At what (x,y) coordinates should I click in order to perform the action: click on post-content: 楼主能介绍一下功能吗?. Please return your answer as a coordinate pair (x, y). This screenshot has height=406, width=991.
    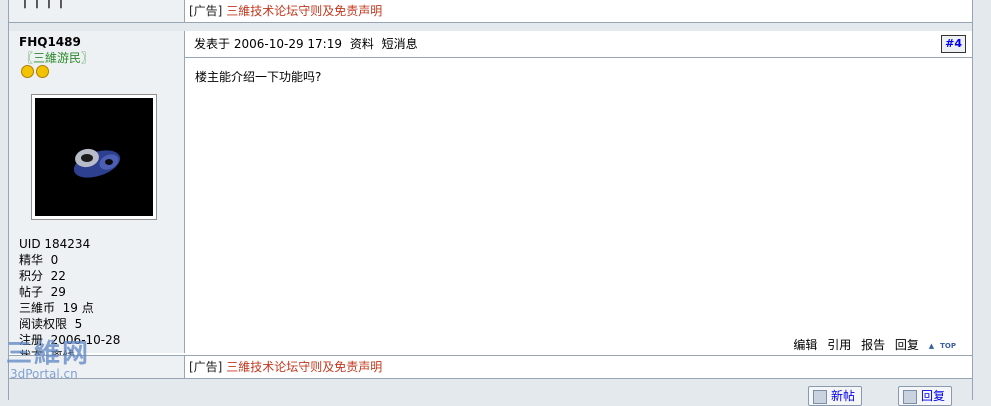
    Looking at the image, I should click on (258, 77).